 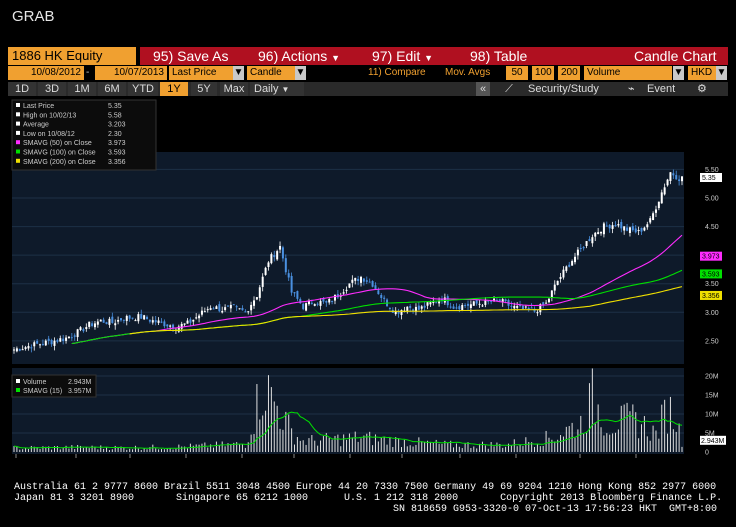 I want to click on gear-icon: ⚙, so click(x=704, y=89).